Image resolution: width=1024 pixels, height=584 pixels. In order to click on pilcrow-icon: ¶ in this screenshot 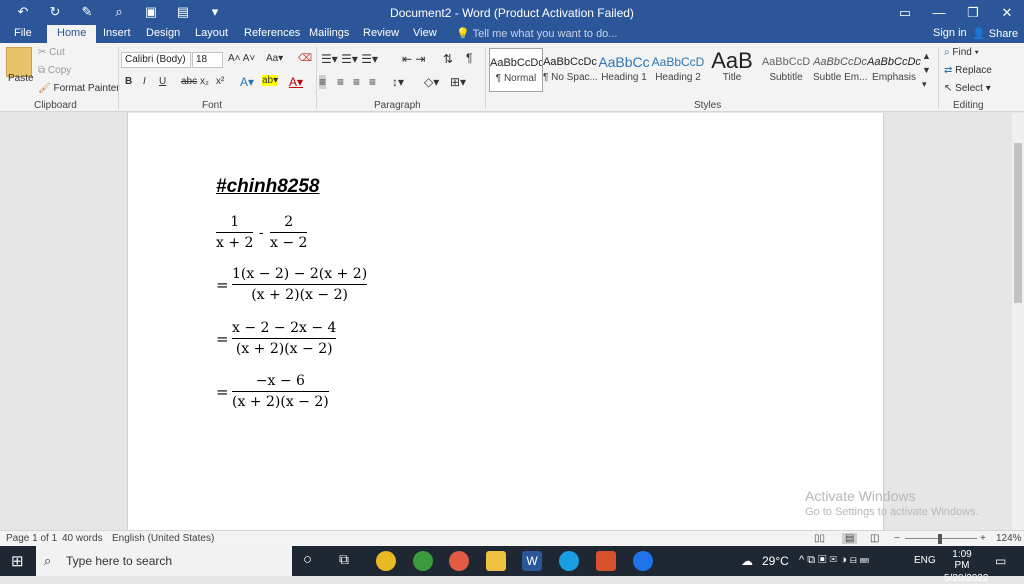, I will do `click(469, 58)`.